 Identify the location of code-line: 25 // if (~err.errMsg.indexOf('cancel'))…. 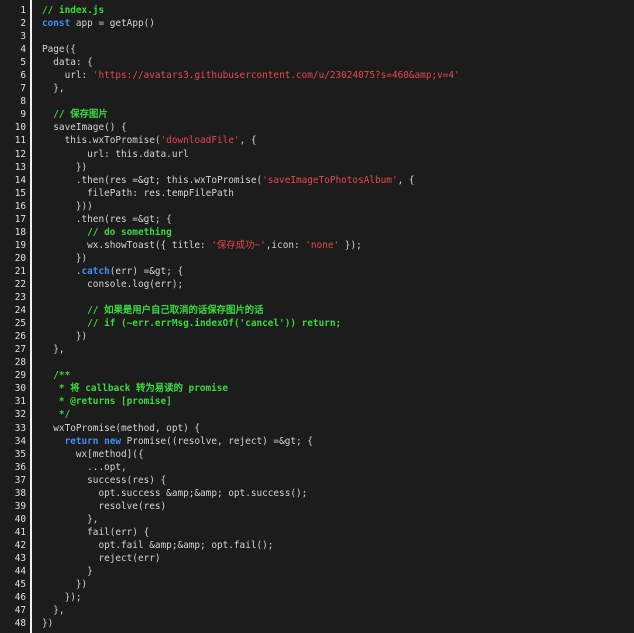
(317, 323).